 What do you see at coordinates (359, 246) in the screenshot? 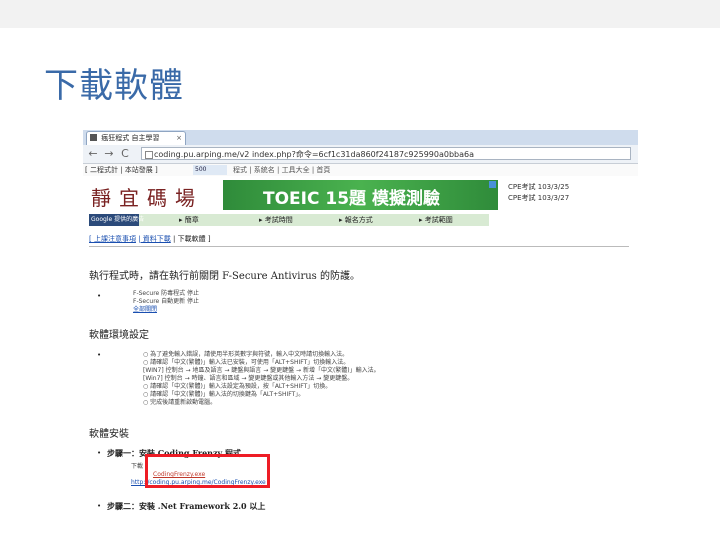
I see `divider` at bounding box center [359, 246].